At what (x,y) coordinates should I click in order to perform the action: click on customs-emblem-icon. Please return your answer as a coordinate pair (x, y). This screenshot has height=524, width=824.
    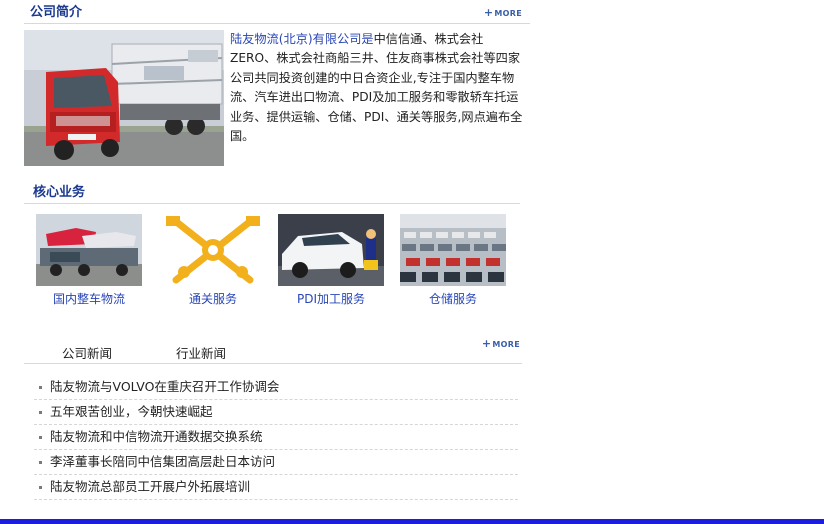
    Looking at the image, I should click on (213, 250).